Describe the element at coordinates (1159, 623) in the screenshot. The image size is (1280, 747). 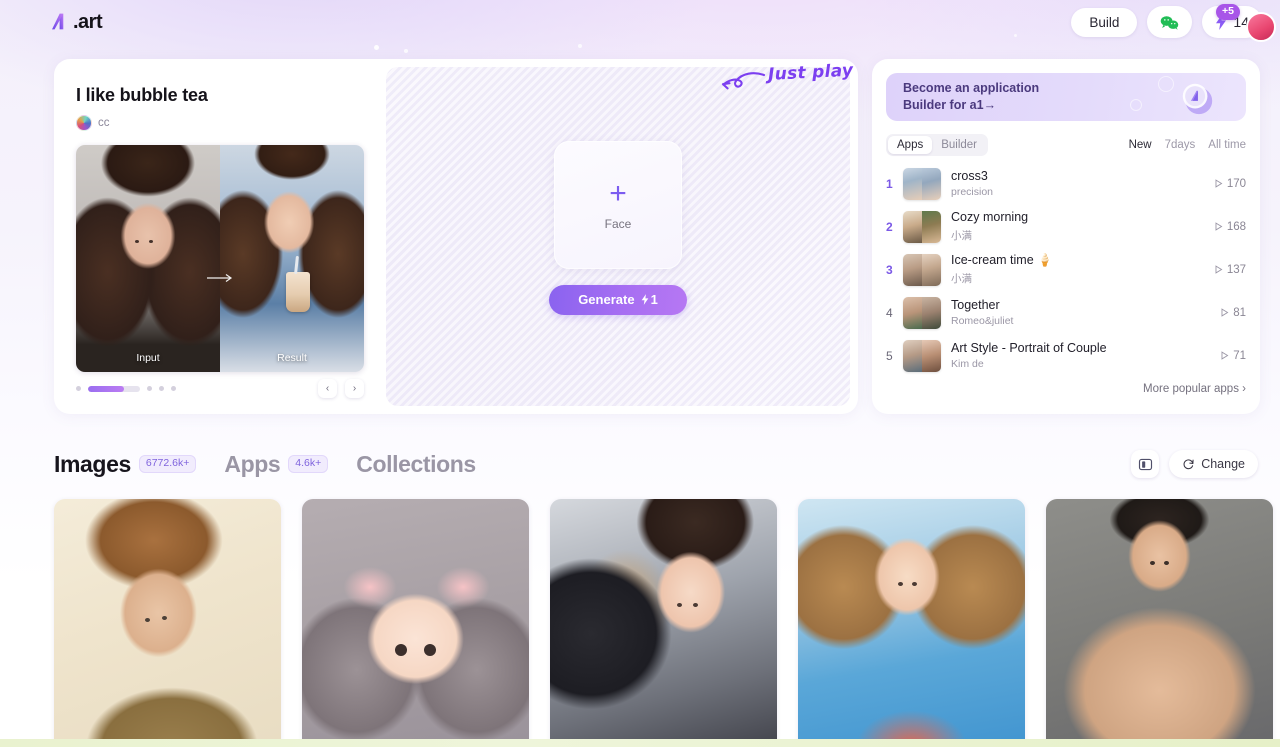
I see `gallery-card-muscular-man` at that location.